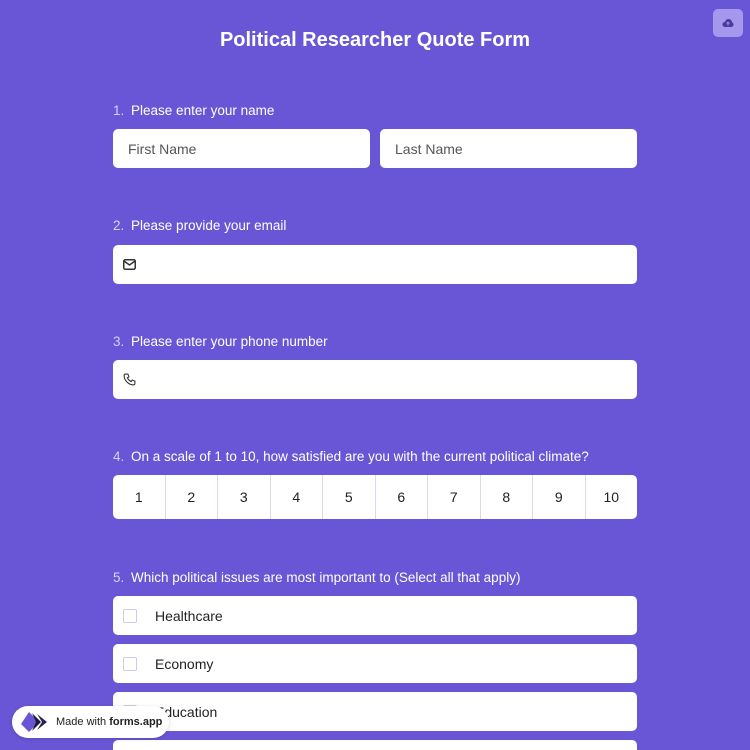 The image size is (750, 750). What do you see at coordinates (119, 110) in the screenshot?
I see `question-1-number: 1.` at bounding box center [119, 110].